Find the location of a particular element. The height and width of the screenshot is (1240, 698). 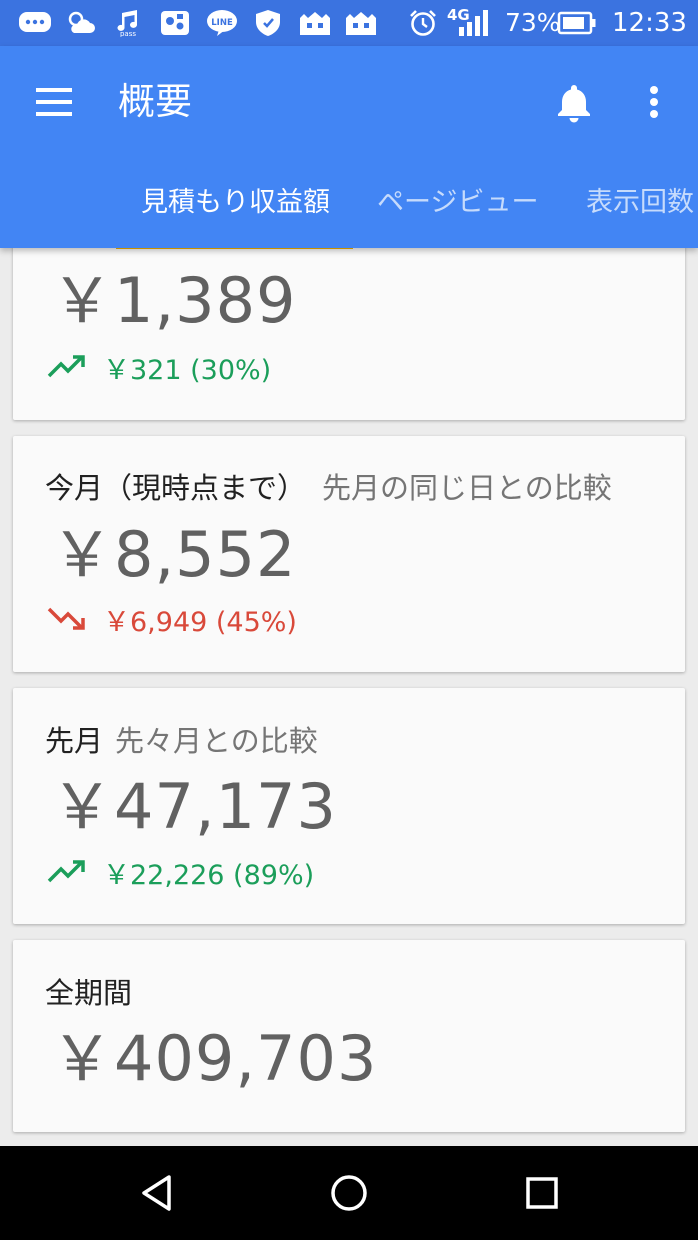

recents-button is located at coordinates (542, 1193).